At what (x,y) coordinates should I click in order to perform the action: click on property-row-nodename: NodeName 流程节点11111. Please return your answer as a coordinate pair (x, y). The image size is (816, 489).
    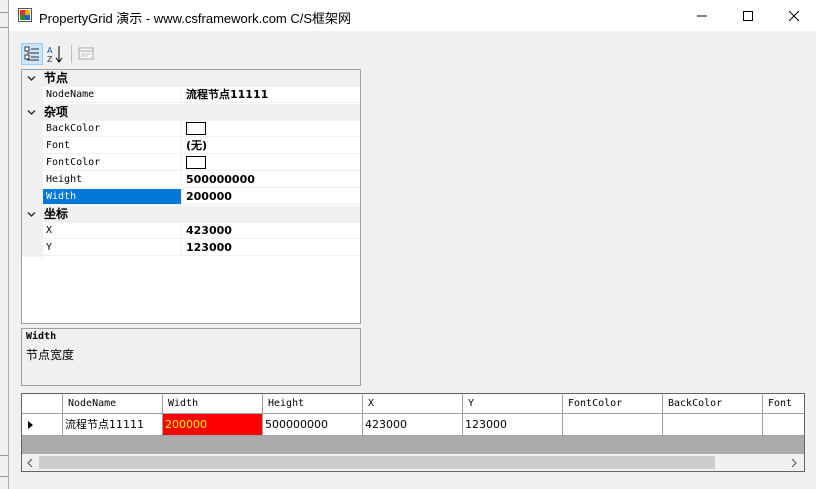
    Looking at the image, I should click on (191, 95).